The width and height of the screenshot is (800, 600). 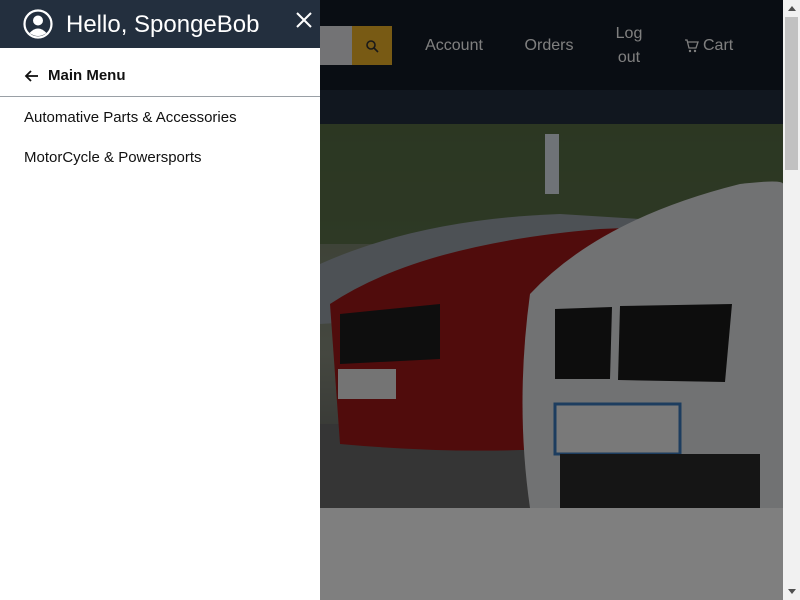 I want to click on greeting-text: Hello, SpongeBob, so click(x=163, y=24).